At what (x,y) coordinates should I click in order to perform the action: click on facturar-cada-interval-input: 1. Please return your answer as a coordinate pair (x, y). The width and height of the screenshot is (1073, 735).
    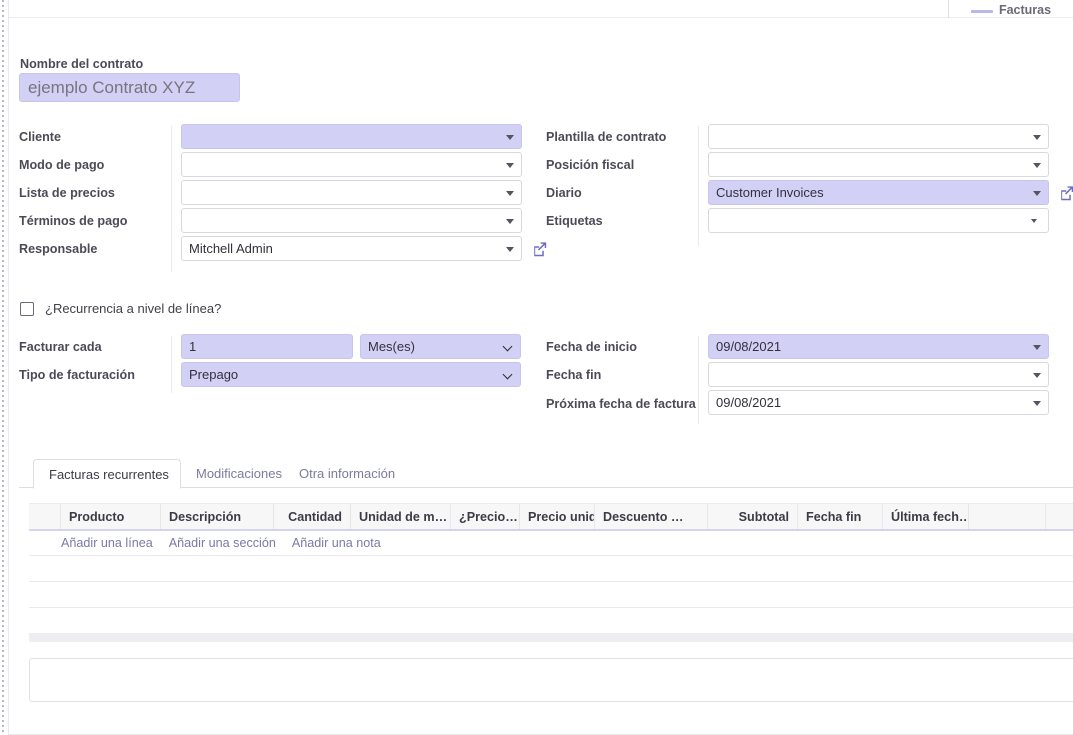
    Looking at the image, I should click on (267, 346).